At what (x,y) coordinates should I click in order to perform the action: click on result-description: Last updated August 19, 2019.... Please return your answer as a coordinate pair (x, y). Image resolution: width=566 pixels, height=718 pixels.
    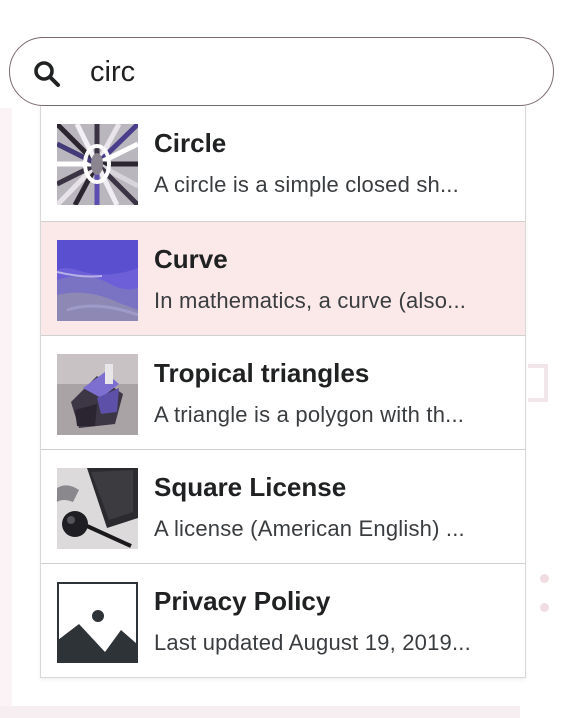
    Looking at the image, I should click on (312, 642).